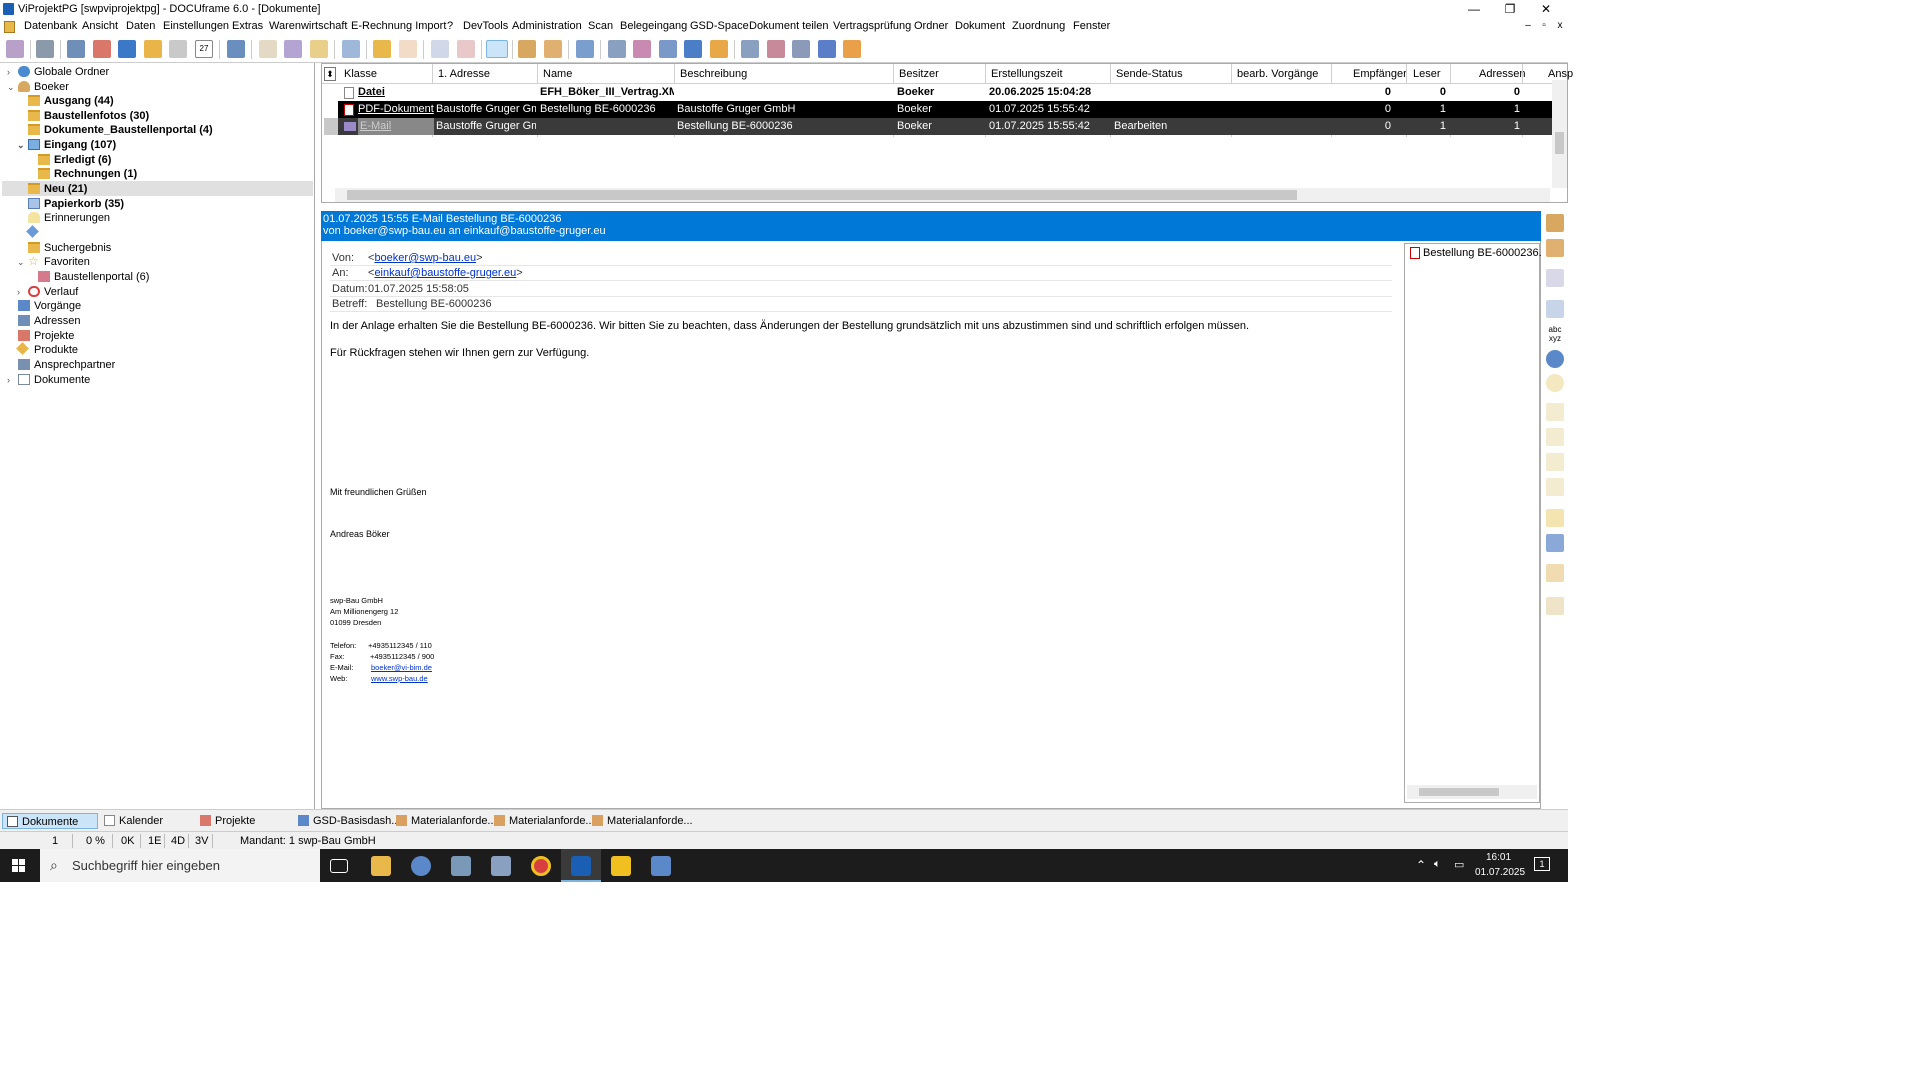 This screenshot has width=1920, height=1080. What do you see at coordinates (1091, 26) in the screenshot?
I see `menu-fenster: Fenster` at bounding box center [1091, 26].